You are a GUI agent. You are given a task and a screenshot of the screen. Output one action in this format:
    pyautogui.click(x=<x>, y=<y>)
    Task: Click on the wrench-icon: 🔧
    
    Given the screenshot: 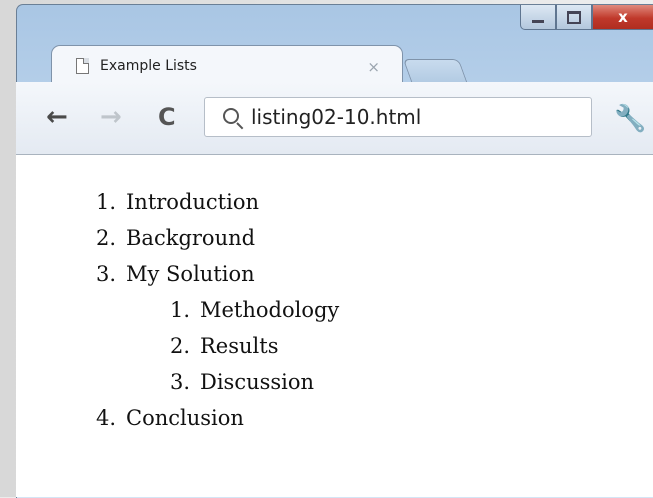 What is the action you would take?
    pyautogui.click(x=630, y=119)
    